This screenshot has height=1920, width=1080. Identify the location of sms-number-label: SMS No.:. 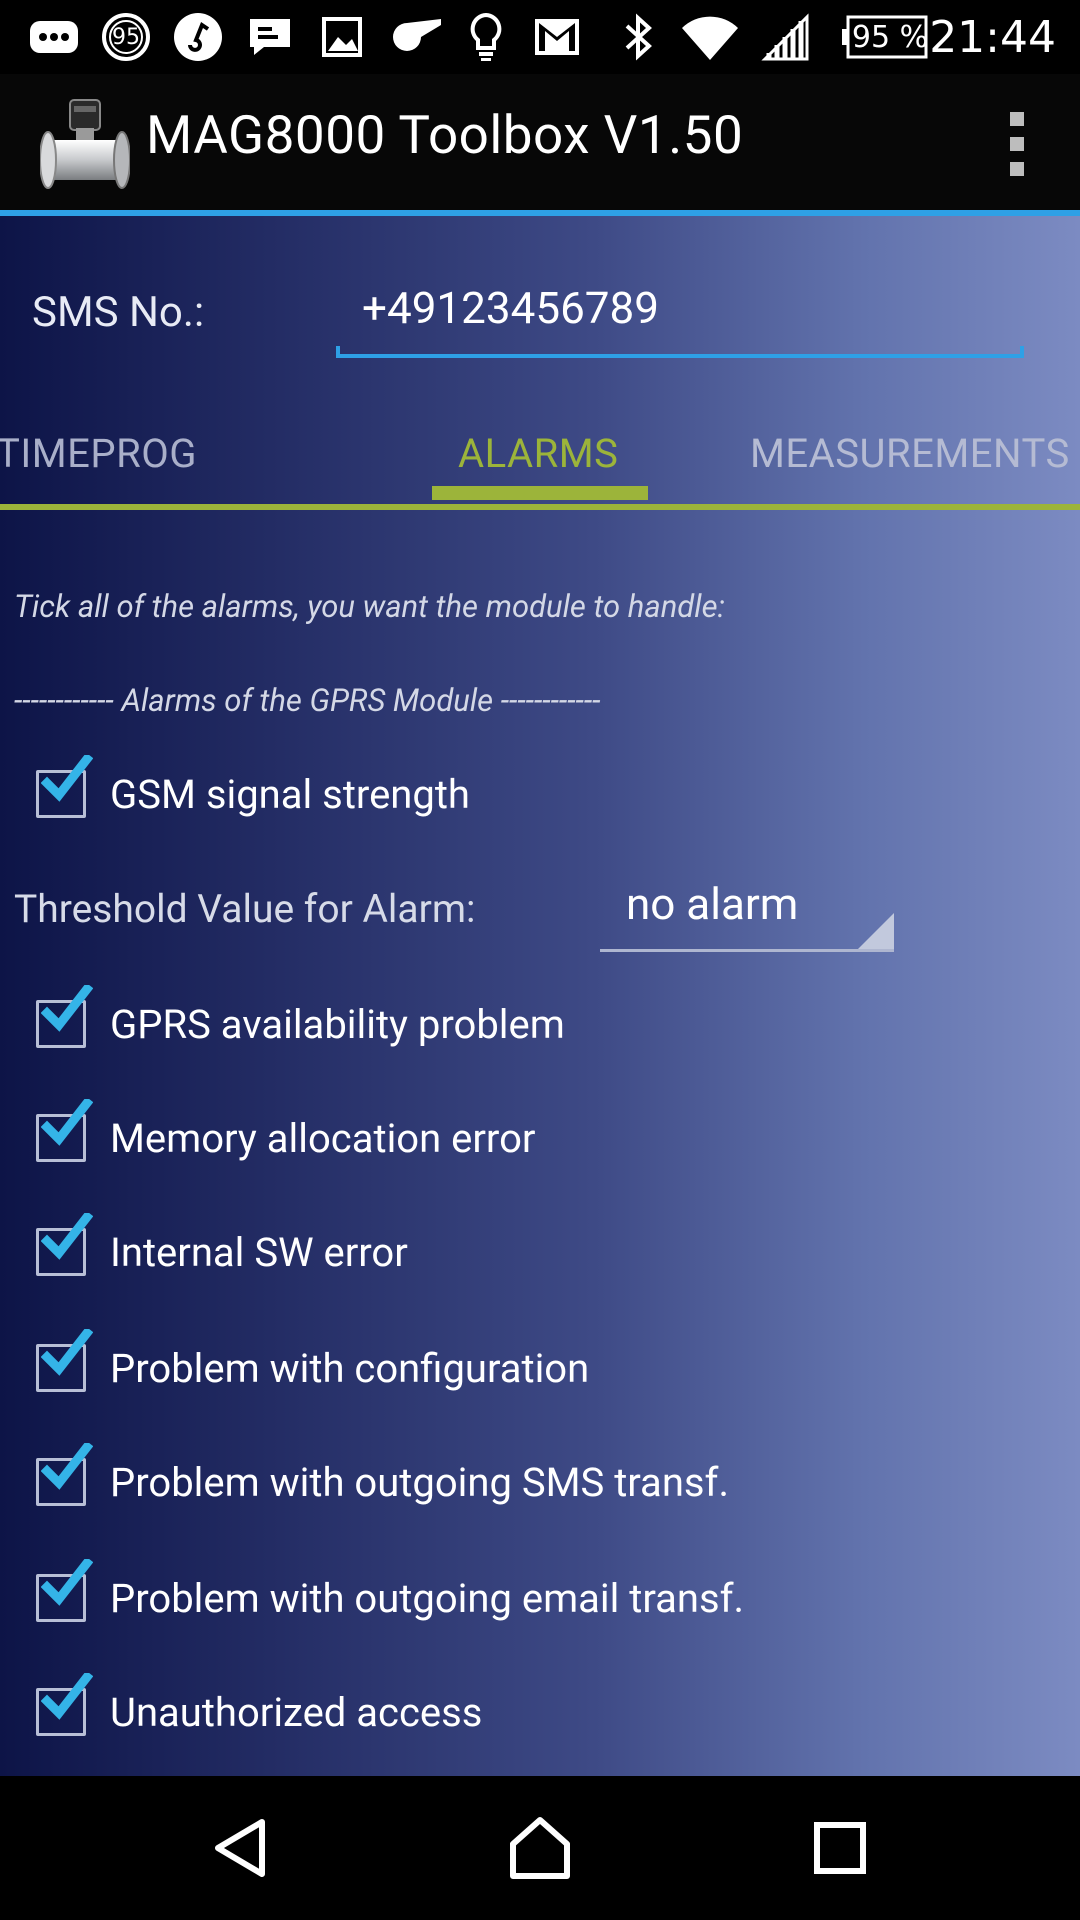
(118, 312).